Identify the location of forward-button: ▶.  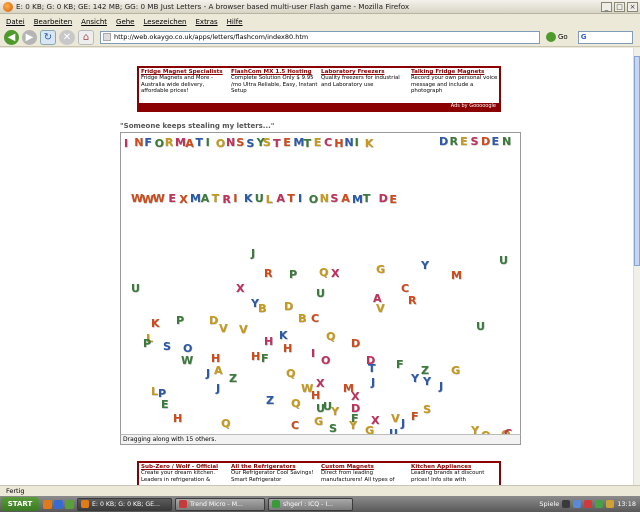
(29, 37).